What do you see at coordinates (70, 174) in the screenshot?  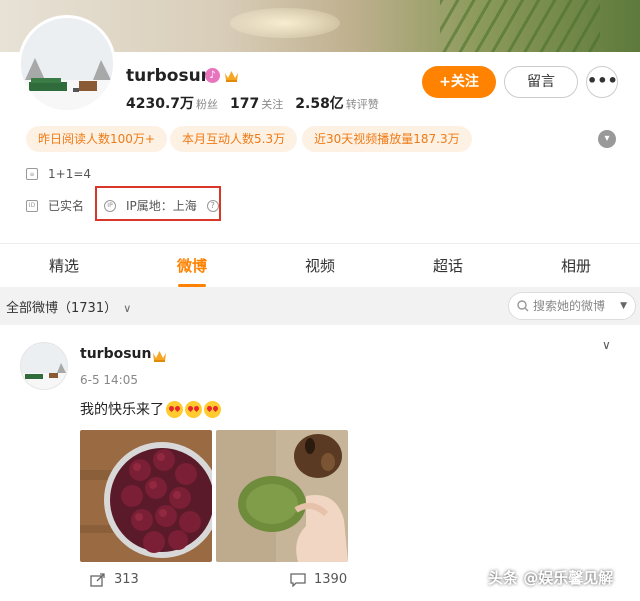 I see `bio-text: 1+1=4` at bounding box center [70, 174].